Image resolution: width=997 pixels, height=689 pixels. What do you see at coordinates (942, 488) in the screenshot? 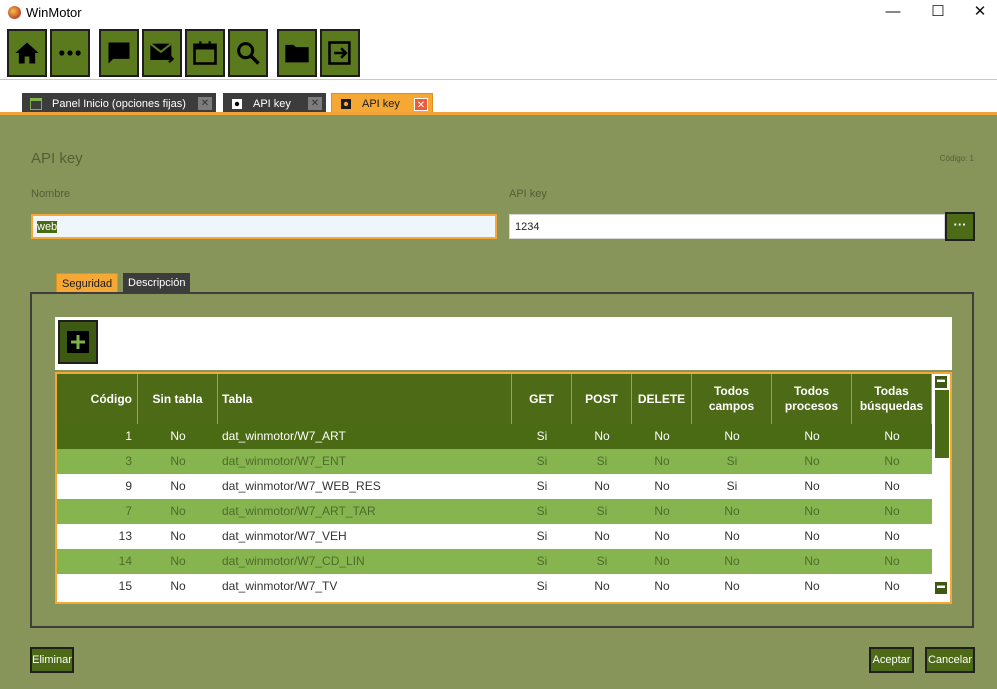
I see `table-scrollbar: ▬ ▬` at bounding box center [942, 488].